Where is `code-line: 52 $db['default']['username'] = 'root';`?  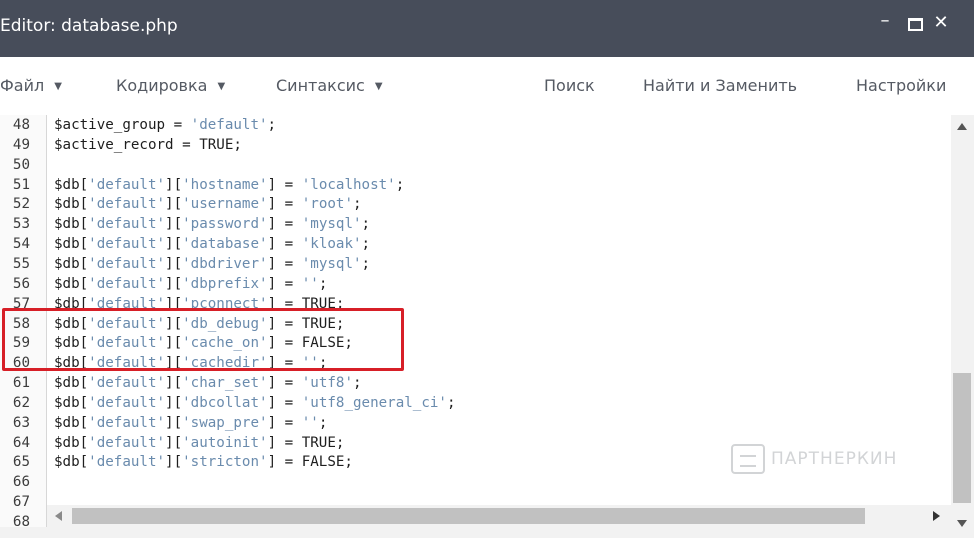
code-line: 52 $db['default']['username'] = 'root'; is located at coordinates (480, 204).